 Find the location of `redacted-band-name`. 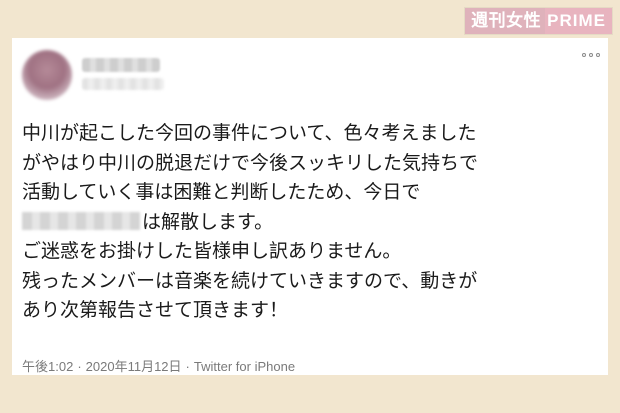

redacted-band-name is located at coordinates (81, 220).